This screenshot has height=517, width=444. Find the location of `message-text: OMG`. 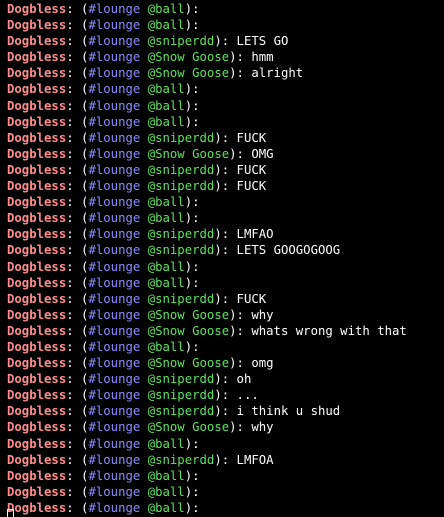

message-text: OMG is located at coordinates (262, 153).